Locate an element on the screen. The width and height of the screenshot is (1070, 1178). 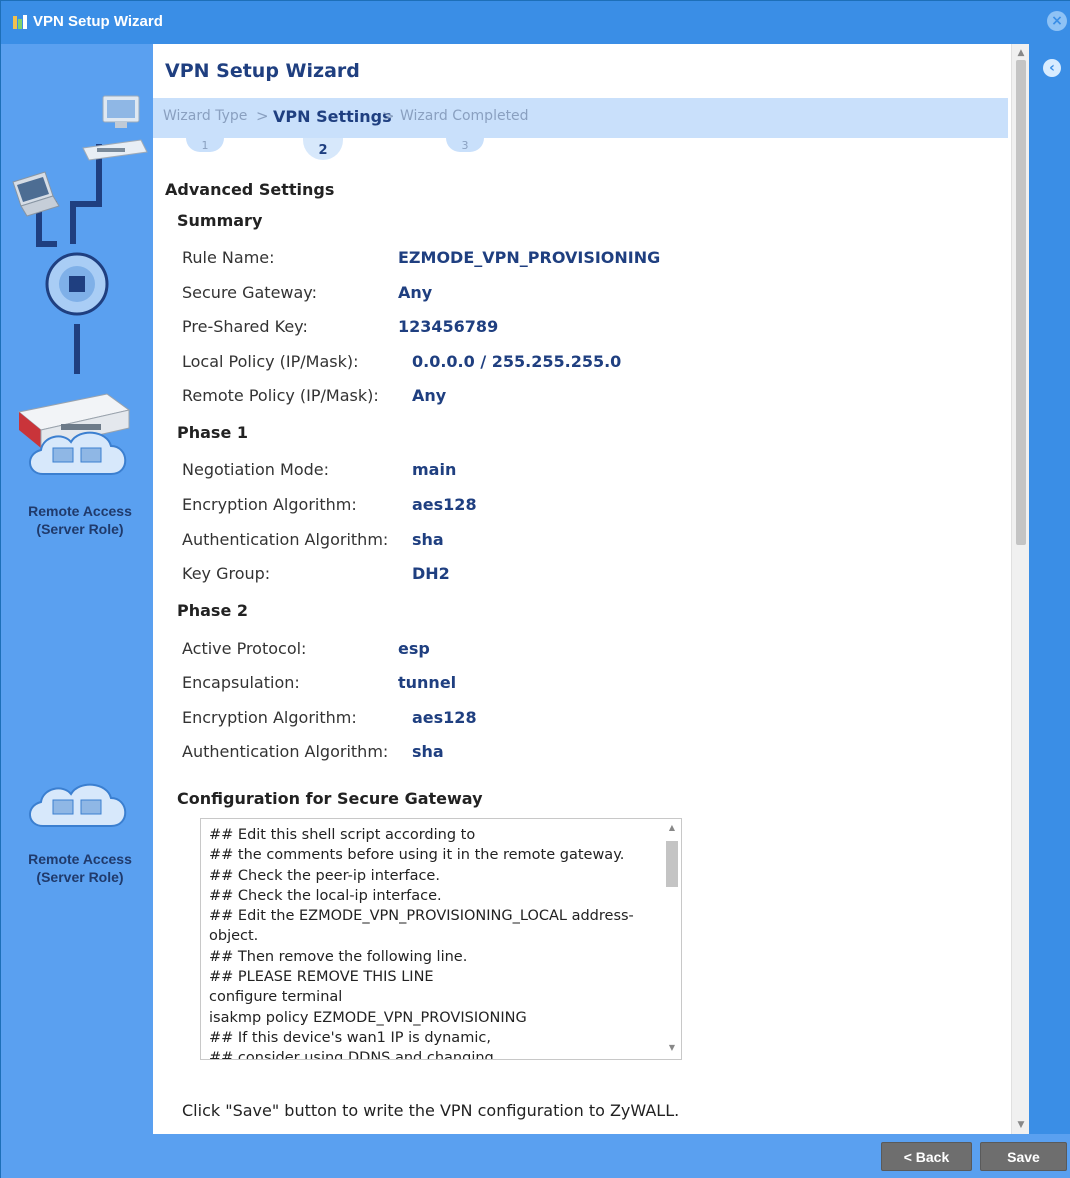
active-protocol-value: esp is located at coordinates (414, 648).